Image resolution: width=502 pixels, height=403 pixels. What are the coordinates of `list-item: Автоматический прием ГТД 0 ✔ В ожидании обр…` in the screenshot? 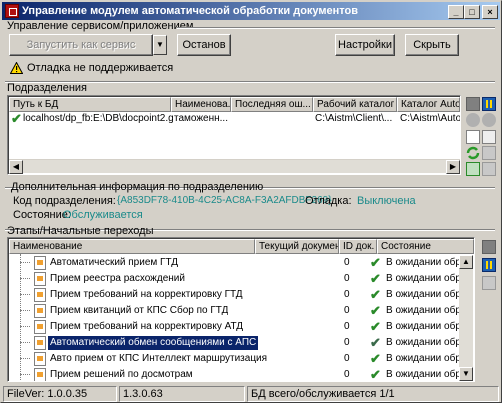 It's located at (247, 263).